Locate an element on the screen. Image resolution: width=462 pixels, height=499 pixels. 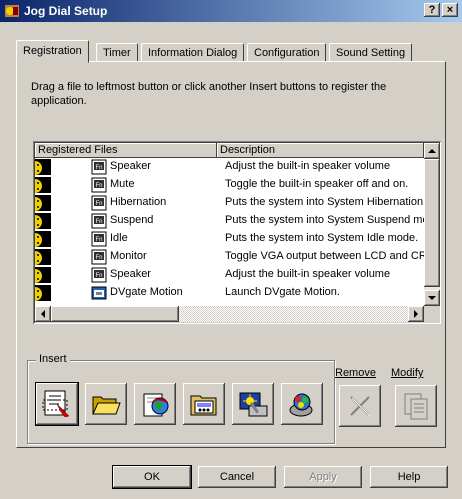
list-item: DVgate Motion Launch DVgate Motion. is located at coordinates (229, 293).